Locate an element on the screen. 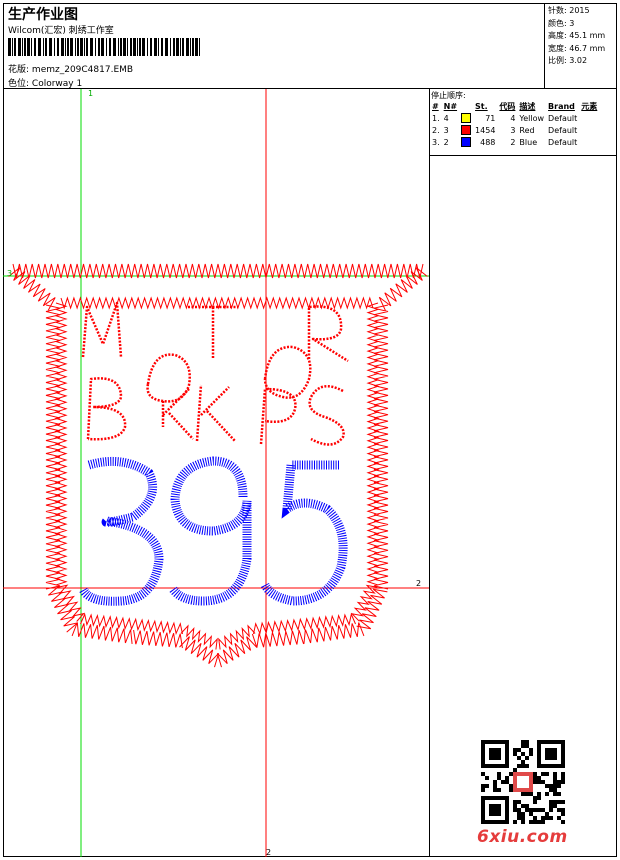 The height and width of the screenshot is (860, 620). col-needle: N# is located at coordinates (450, 106).